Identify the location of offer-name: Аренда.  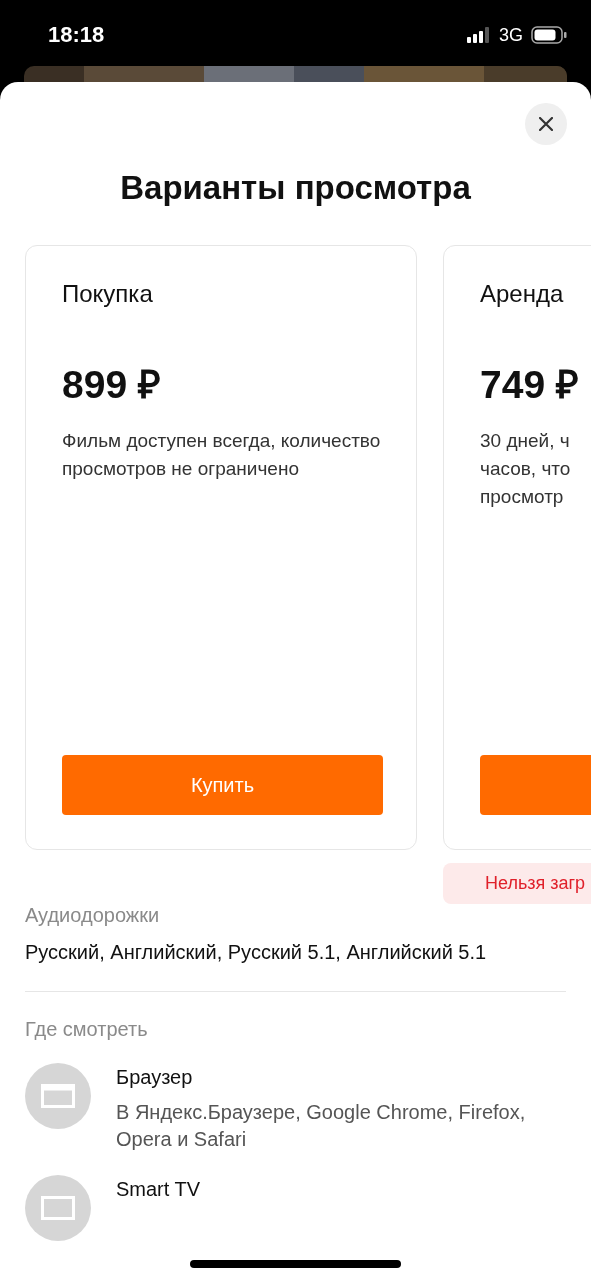
(522, 294).